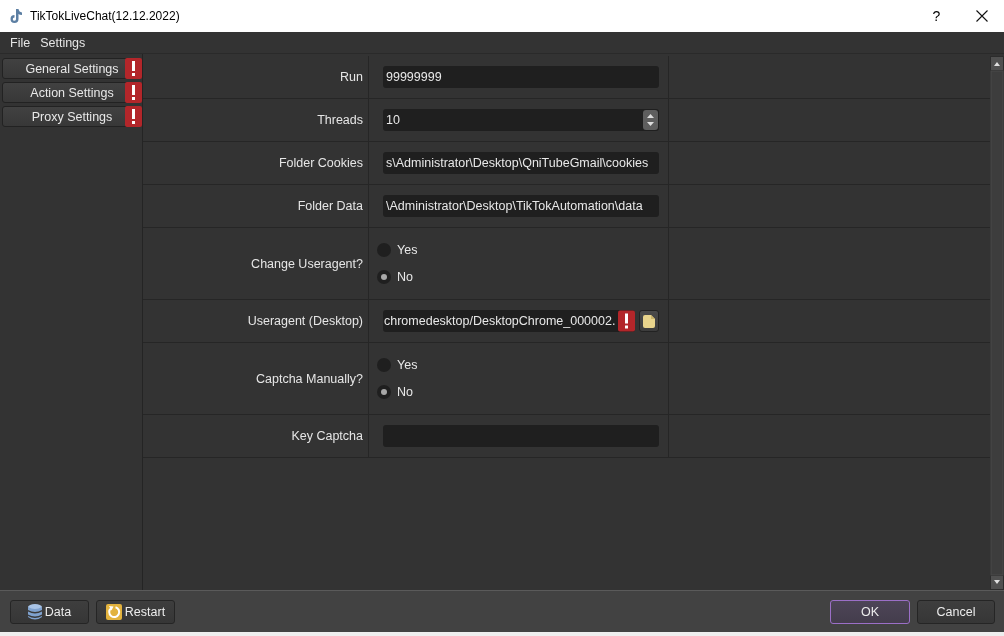 The height and width of the screenshot is (636, 1004). What do you see at coordinates (307, 263) in the screenshot?
I see `field-label: Change Useragent?` at bounding box center [307, 263].